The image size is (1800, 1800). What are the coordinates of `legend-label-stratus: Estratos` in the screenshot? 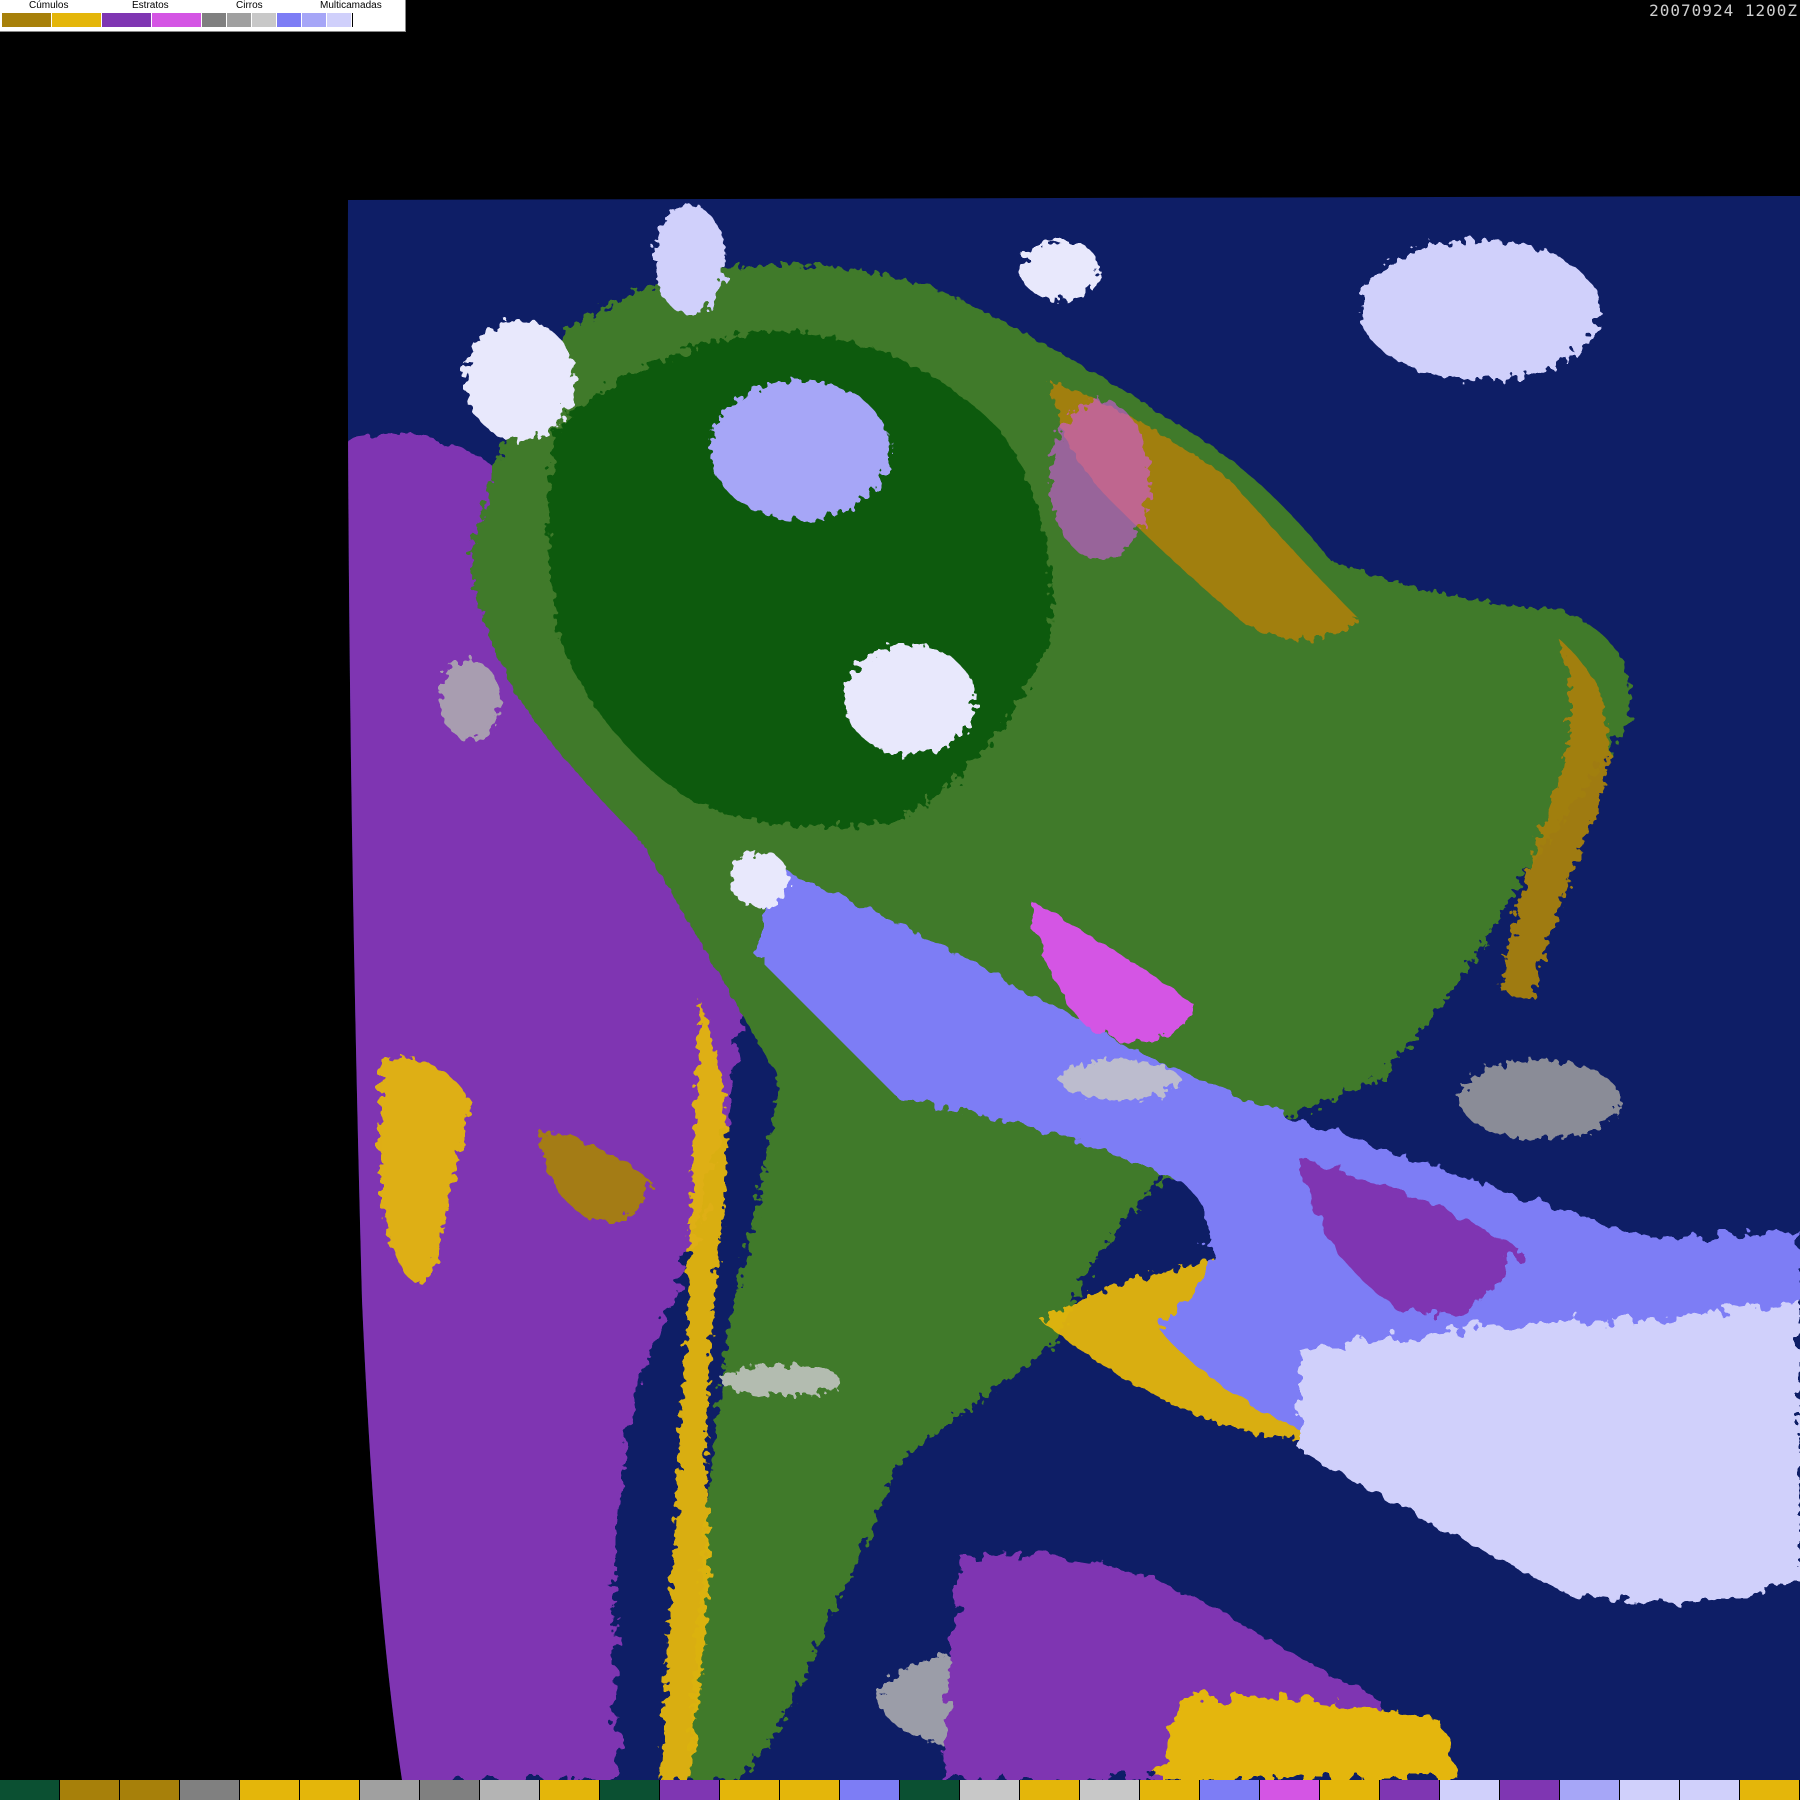 It's located at (150, 5).